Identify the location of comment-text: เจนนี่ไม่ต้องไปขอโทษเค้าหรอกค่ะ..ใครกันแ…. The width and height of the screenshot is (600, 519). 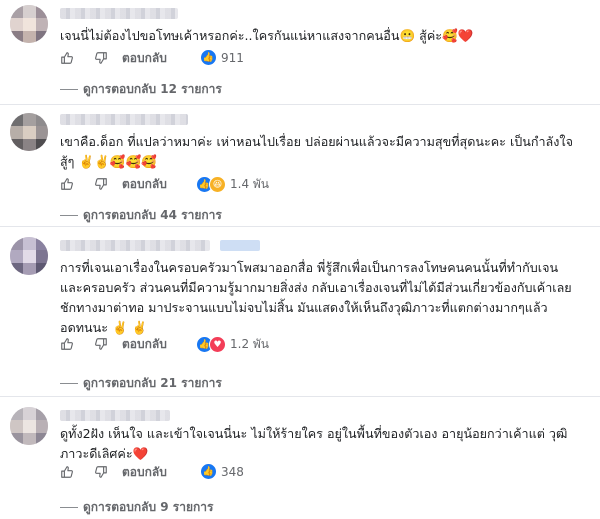
(267, 35).